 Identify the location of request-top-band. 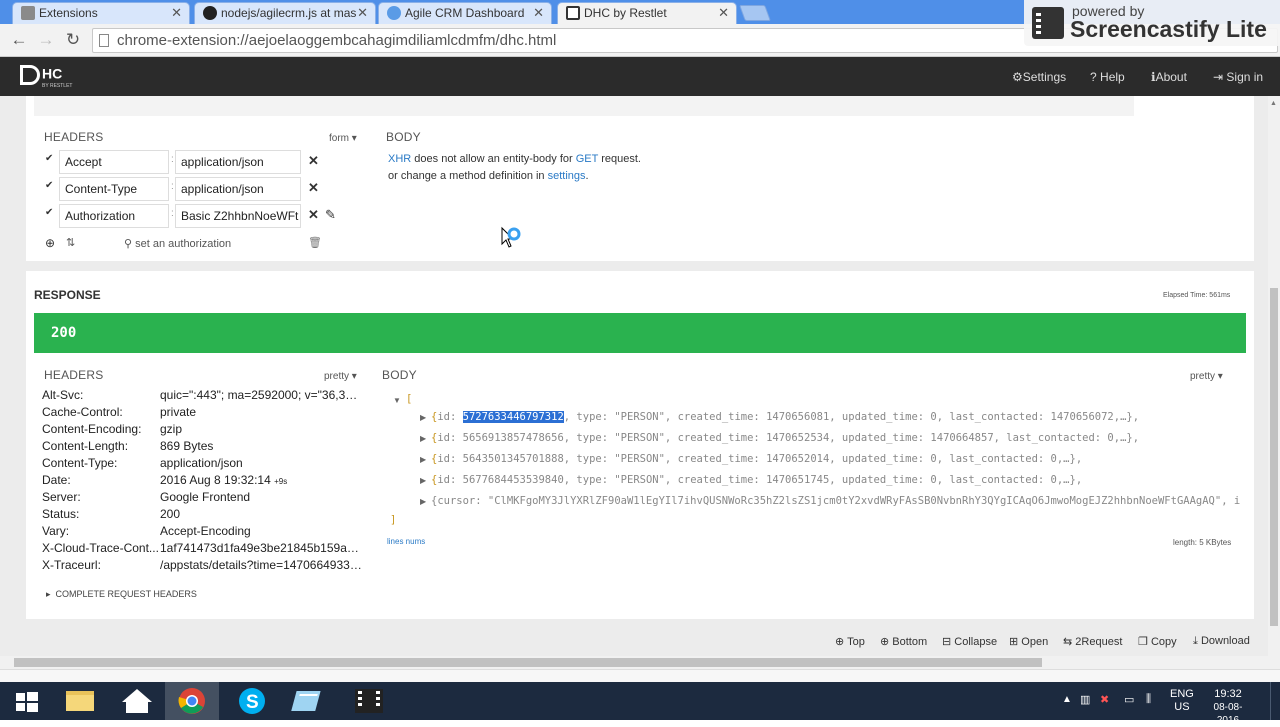
(584, 106).